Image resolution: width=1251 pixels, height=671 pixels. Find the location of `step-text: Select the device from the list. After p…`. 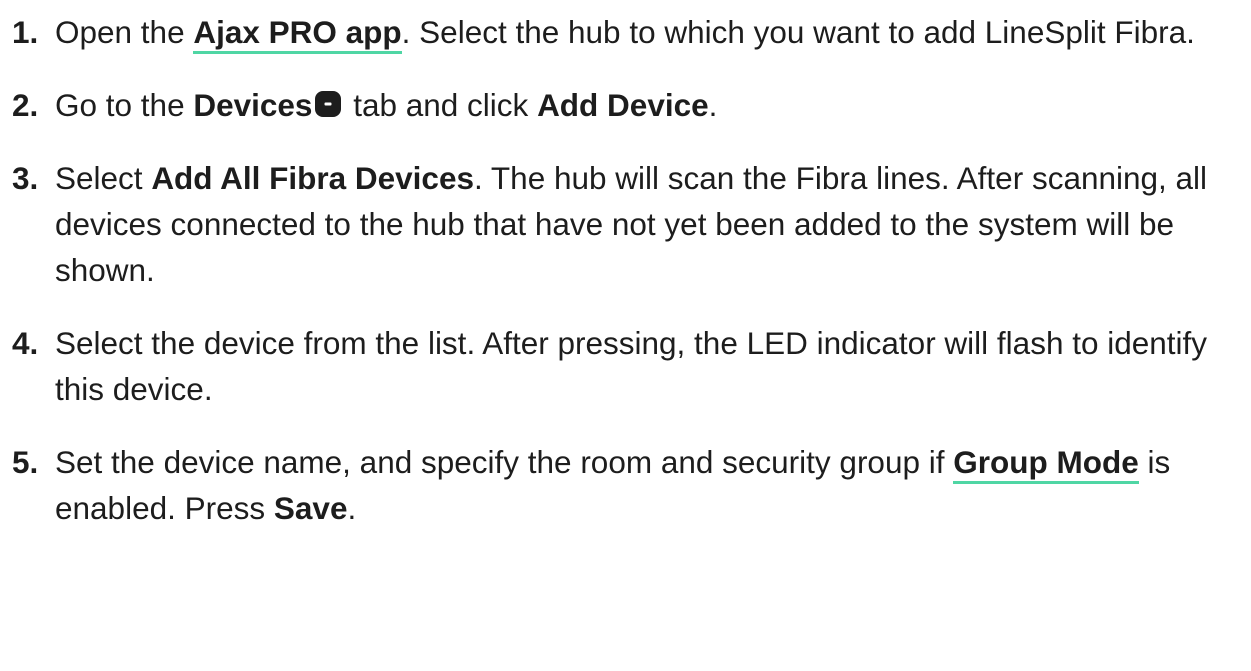

step-text: Select the device from the list. After p… is located at coordinates (631, 366).